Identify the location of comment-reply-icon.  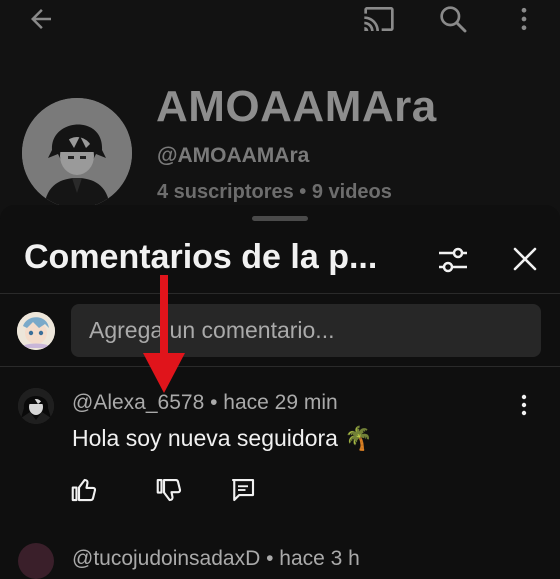
(243, 490).